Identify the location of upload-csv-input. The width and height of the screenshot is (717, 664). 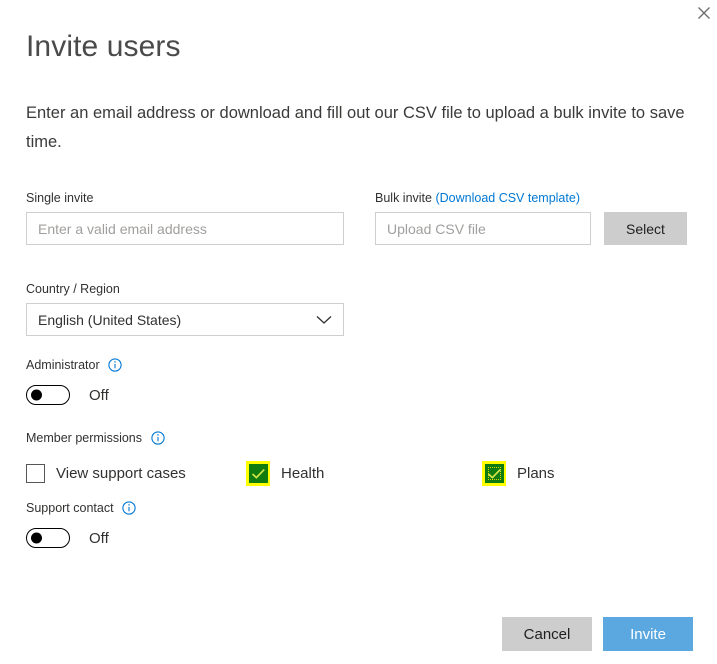
(483, 228).